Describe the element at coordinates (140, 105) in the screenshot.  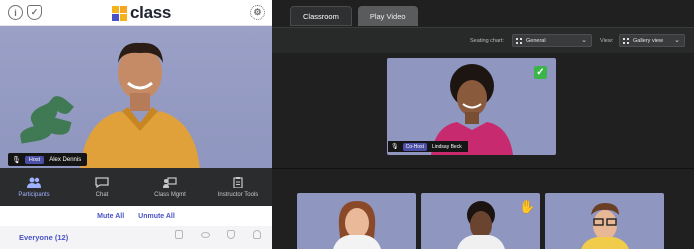
I see `host-avatar-video` at that location.